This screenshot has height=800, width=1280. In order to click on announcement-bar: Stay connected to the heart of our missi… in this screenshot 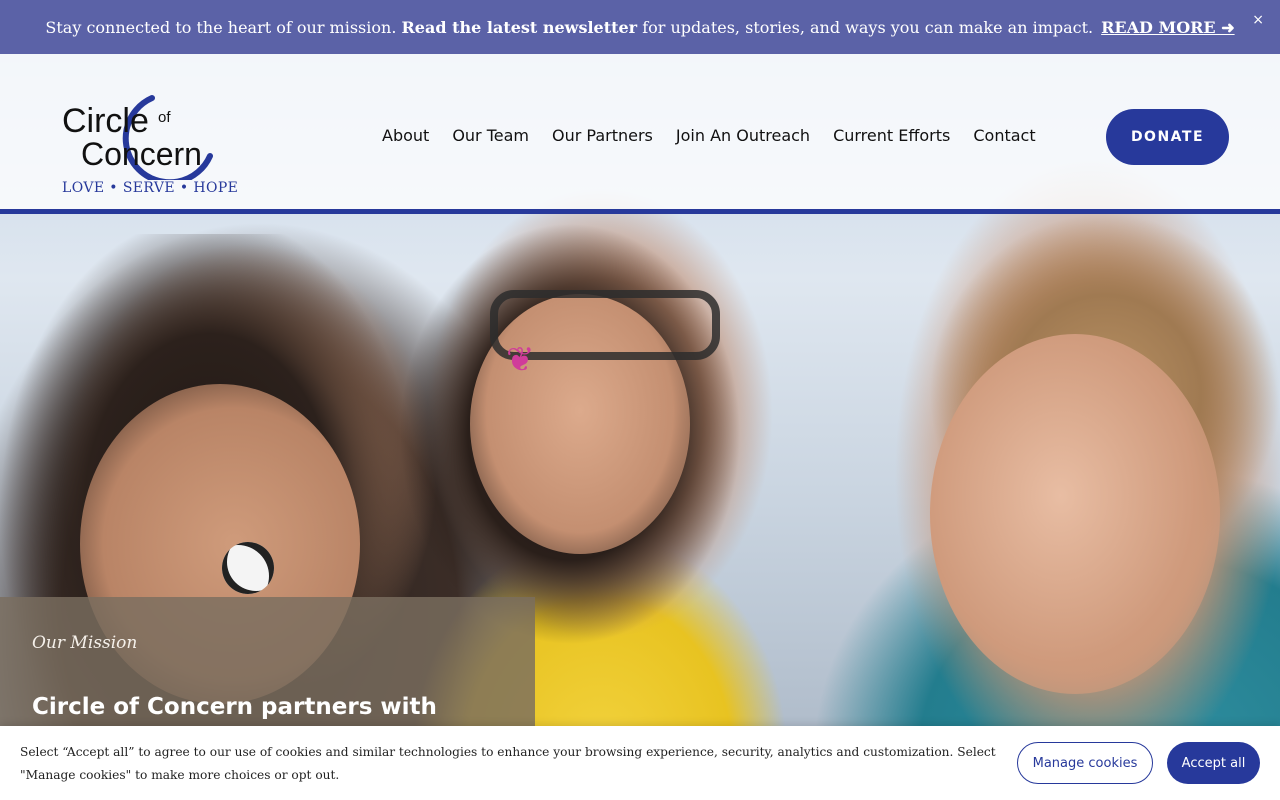, I will do `click(640, 27)`.